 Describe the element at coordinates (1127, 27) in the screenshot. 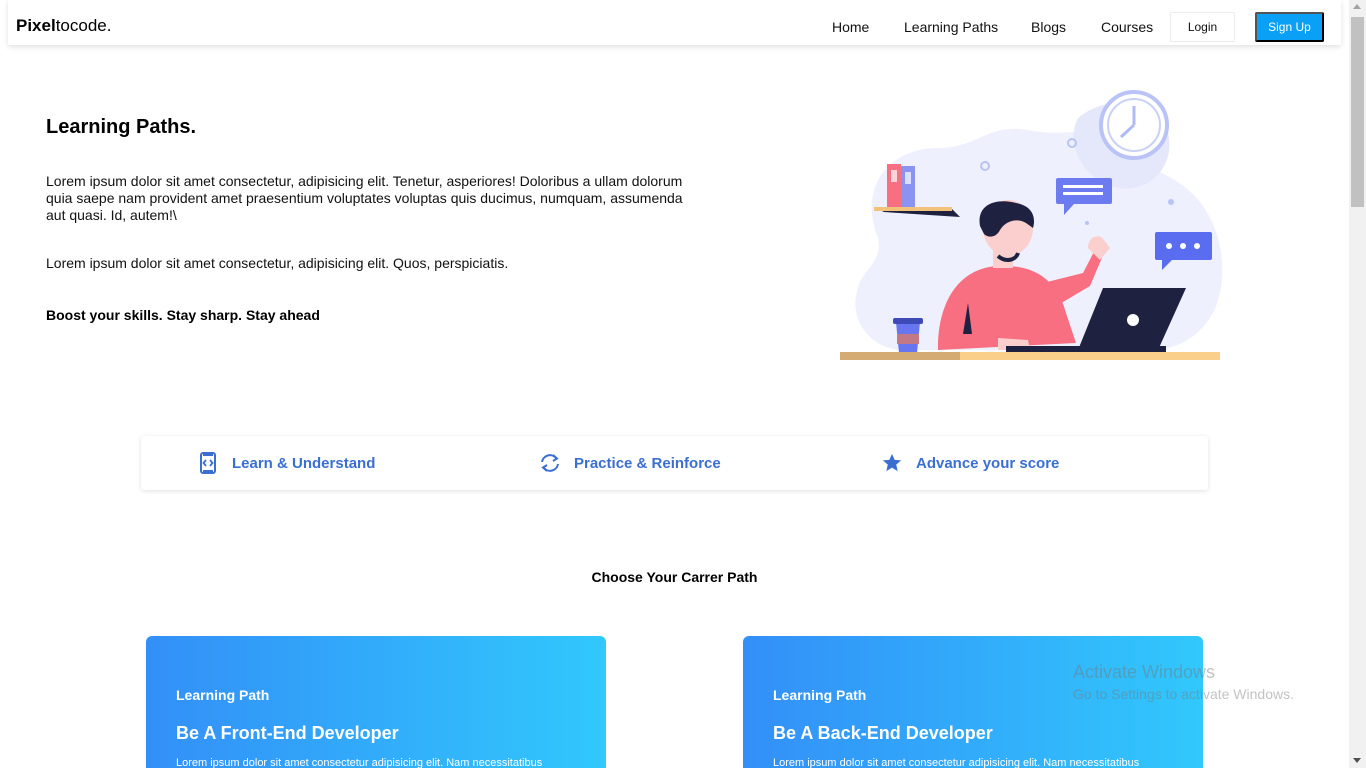

I see `nav-courses: Courses` at that location.